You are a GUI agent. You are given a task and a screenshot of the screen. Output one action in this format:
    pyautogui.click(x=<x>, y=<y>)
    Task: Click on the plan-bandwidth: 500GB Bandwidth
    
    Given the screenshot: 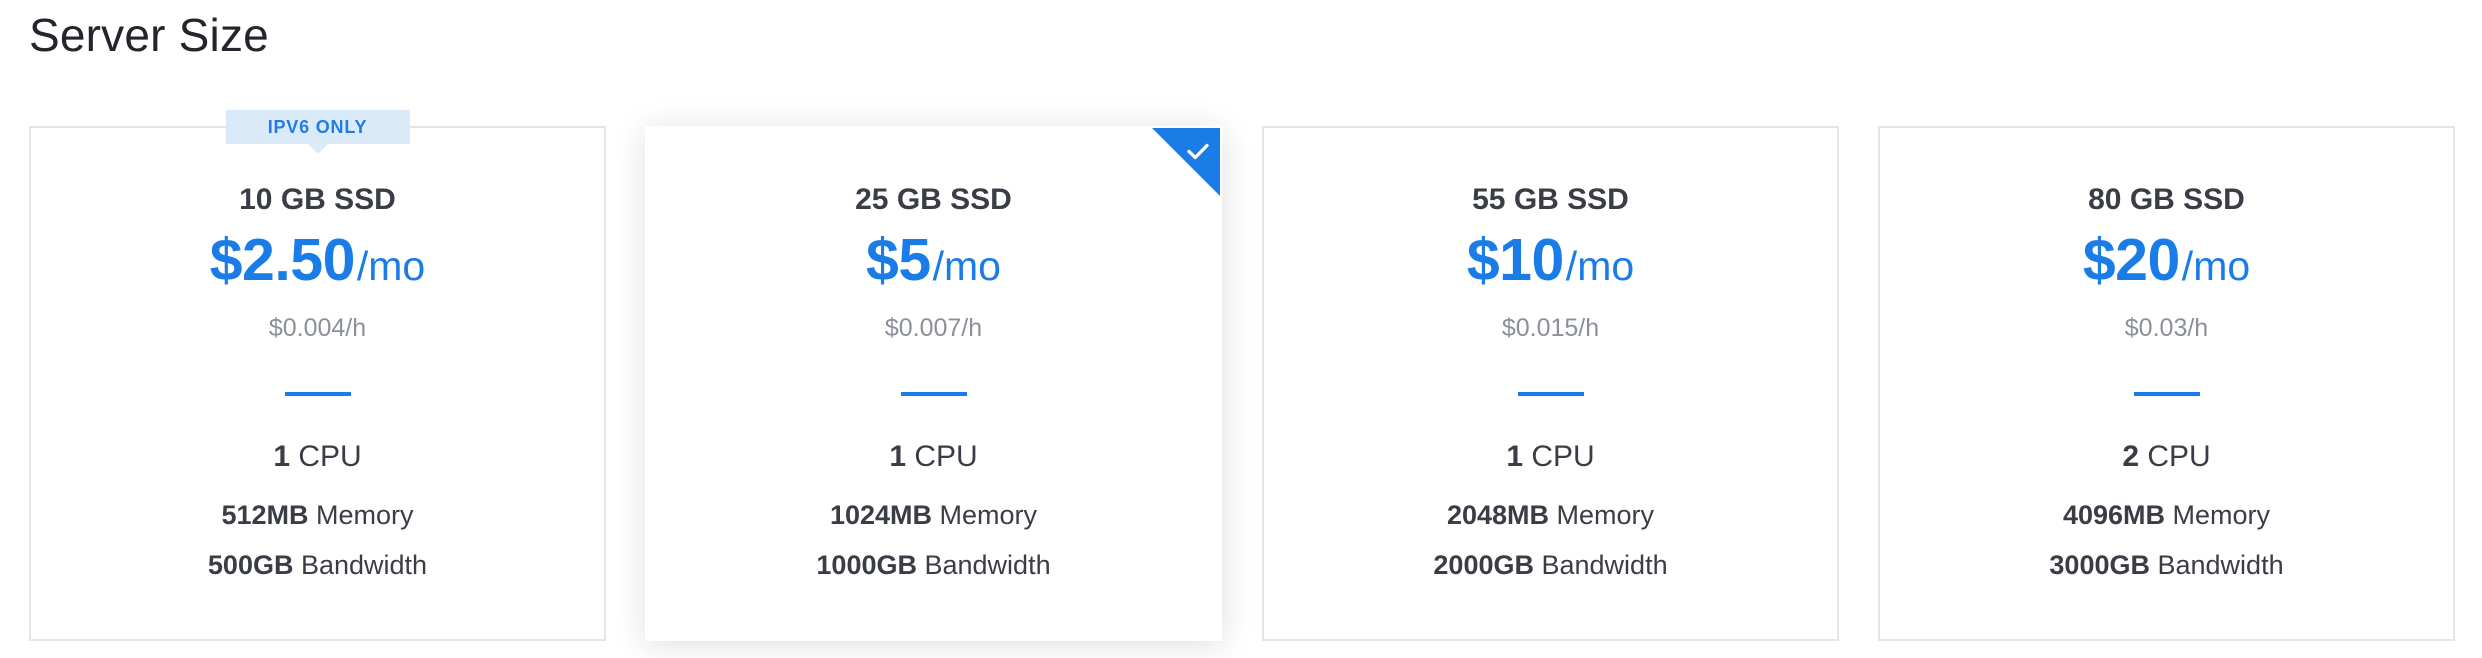 What is the action you would take?
    pyautogui.click(x=317, y=565)
    